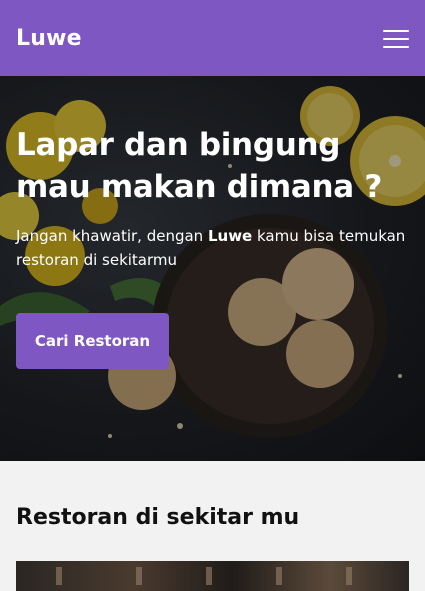 Image resolution: width=425 pixels, height=591 pixels. I want to click on hero-title: Lapar dan bingung mau makan dimana ?, so click(199, 166).